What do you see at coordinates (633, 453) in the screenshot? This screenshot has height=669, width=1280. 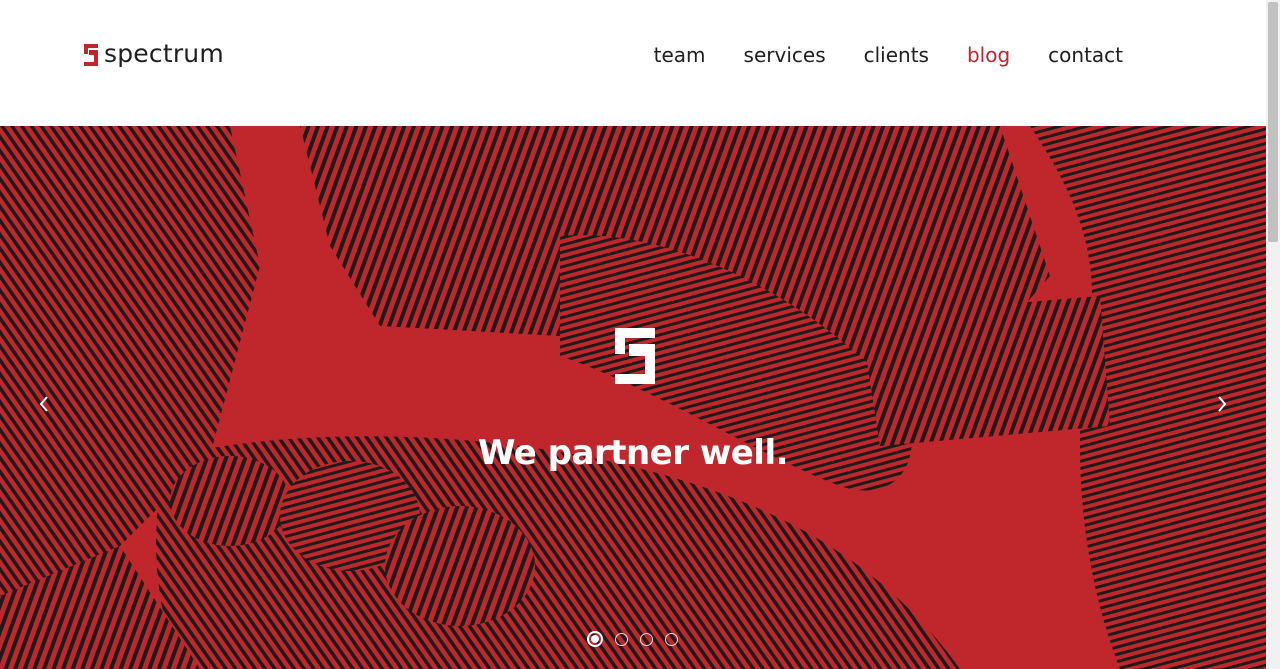 I see `hero-headline: We partner well.` at bounding box center [633, 453].